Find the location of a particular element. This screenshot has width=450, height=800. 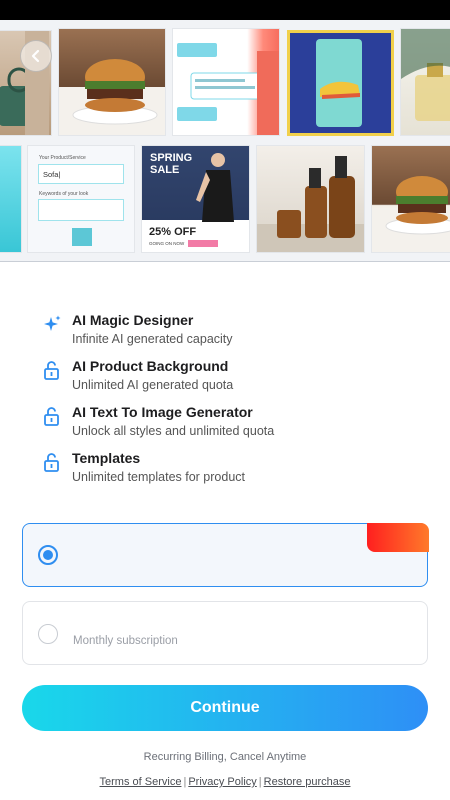

shoe-promo-image is located at coordinates (339, 83).